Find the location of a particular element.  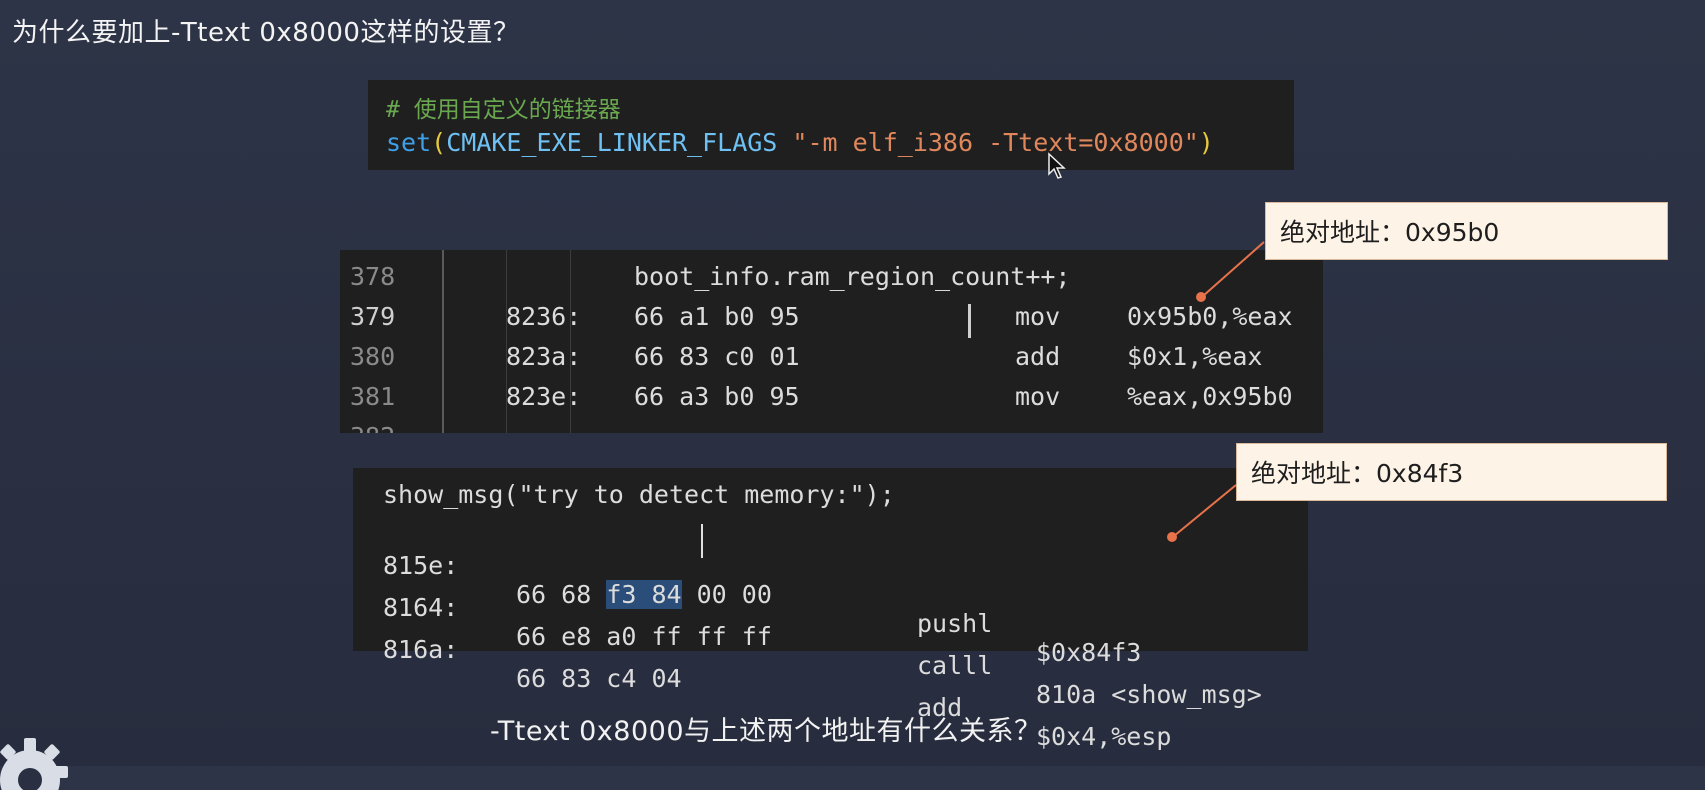

instruction-address: 823e: is located at coordinates (544, 396).